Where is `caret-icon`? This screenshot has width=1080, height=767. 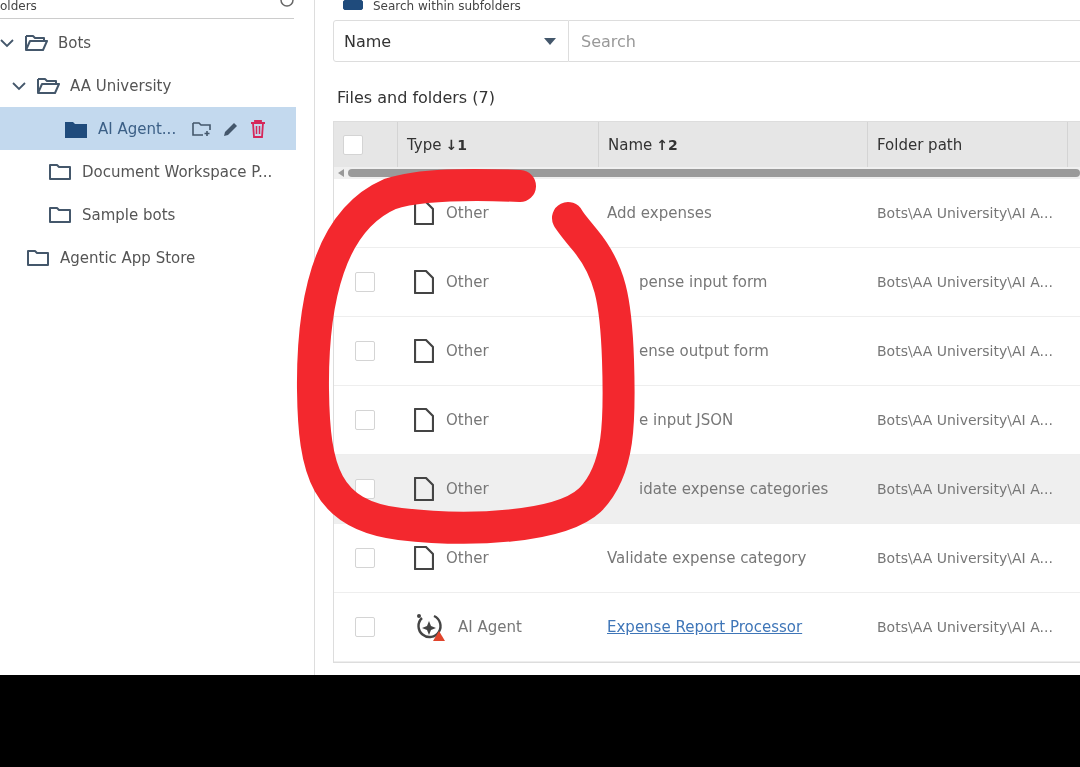 caret-icon is located at coordinates (550, 41).